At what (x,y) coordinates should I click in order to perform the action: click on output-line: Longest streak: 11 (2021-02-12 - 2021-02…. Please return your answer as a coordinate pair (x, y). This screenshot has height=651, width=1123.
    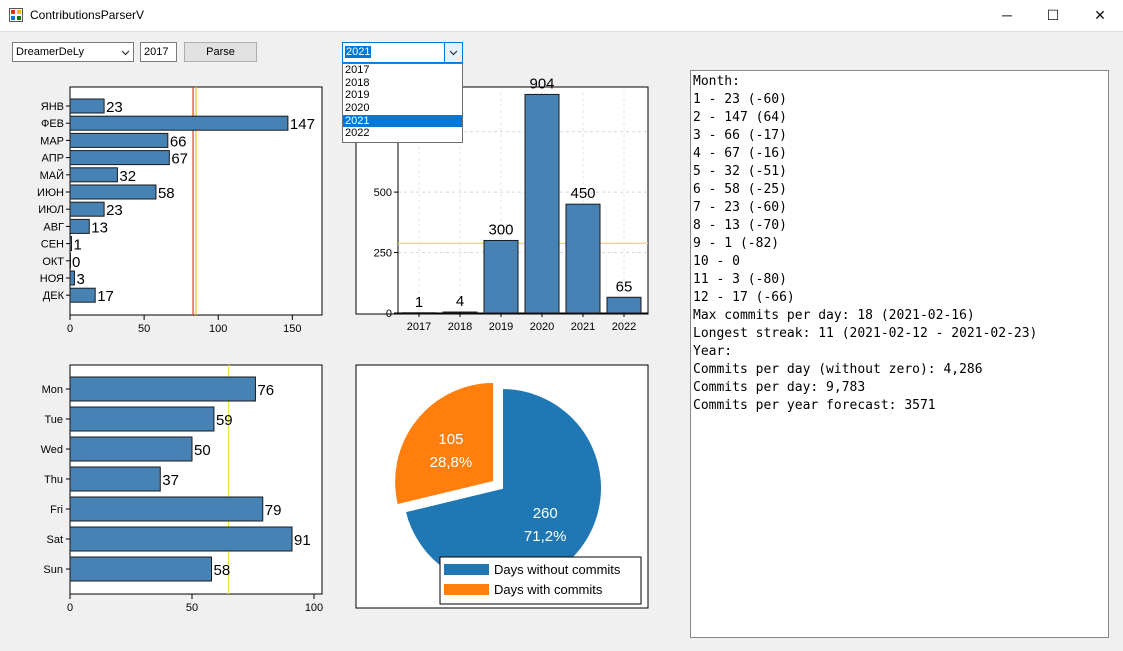
    Looking at the image, I should click on (865, 333).